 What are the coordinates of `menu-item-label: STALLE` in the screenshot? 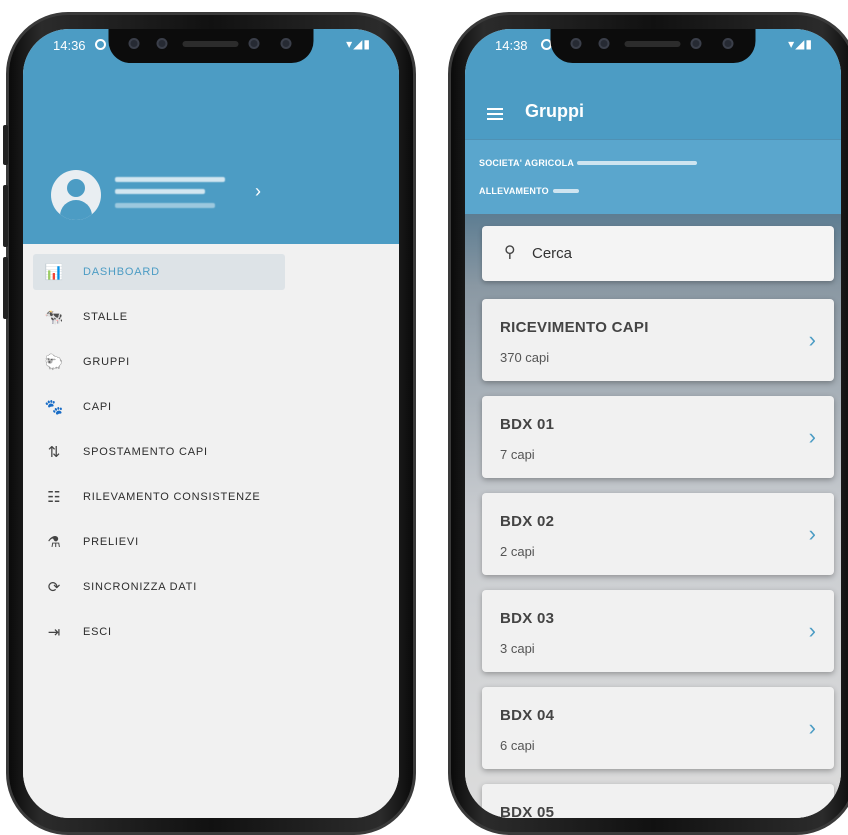 It's located at (105, 317).